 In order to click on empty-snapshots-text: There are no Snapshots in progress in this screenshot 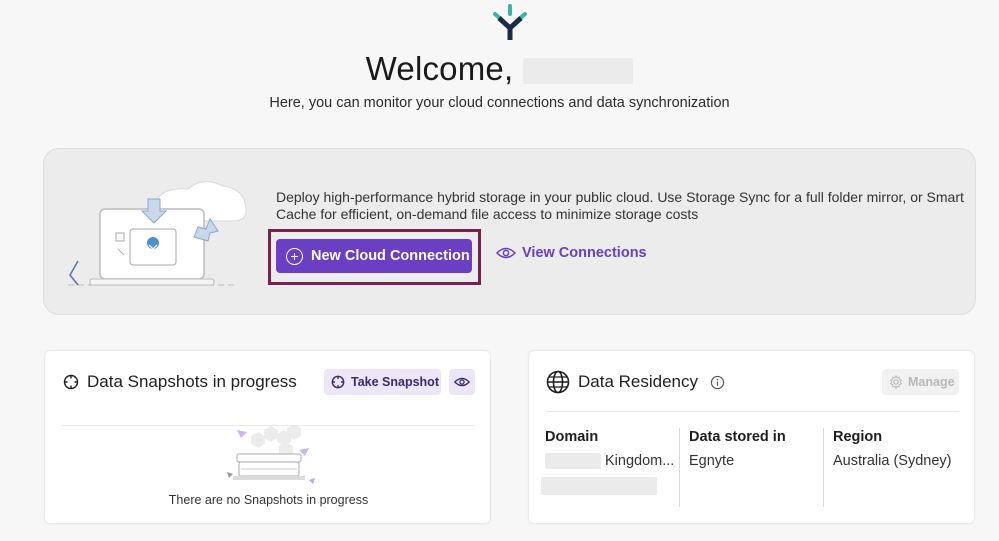, I will do `click(268, 500)`.